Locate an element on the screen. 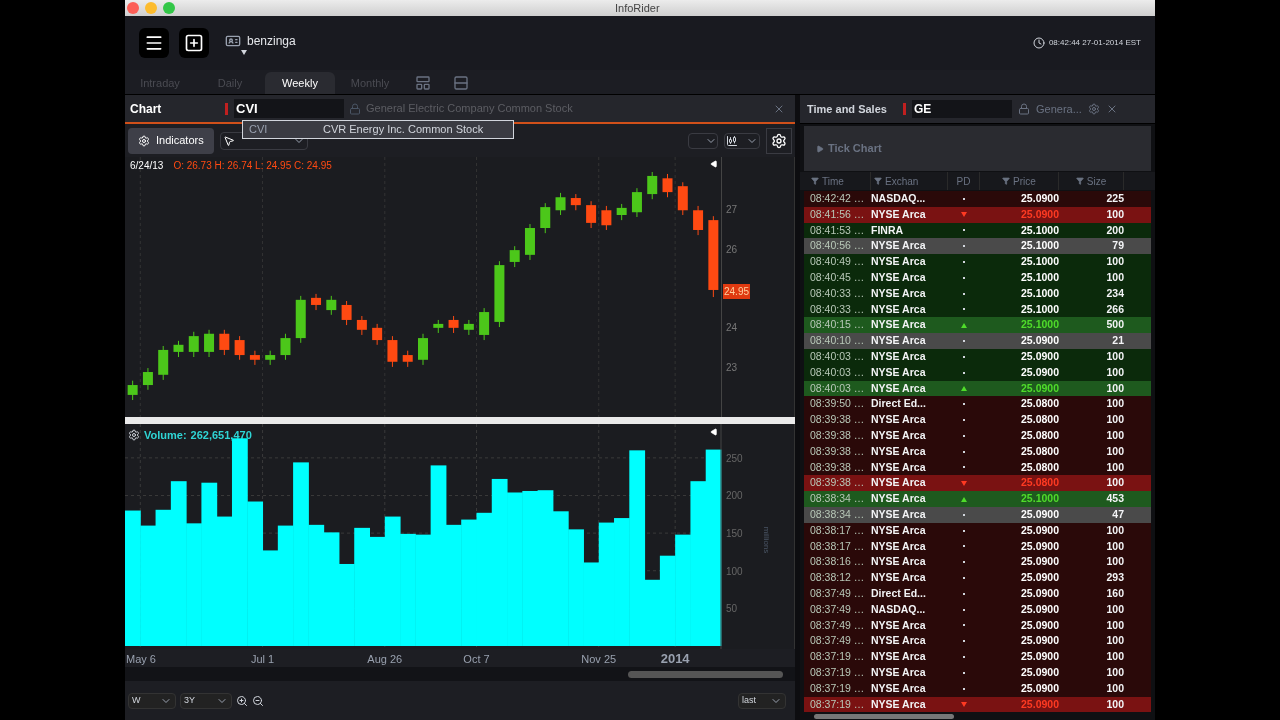 The height and width of the screenshot is (720, 1280). period-tab: Weekly is located at coordinates (300, 83).